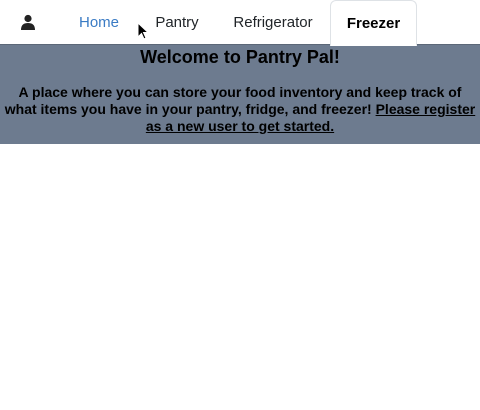 The image size is (480, 410). I want to click on user-account-button, so click(28, 22).